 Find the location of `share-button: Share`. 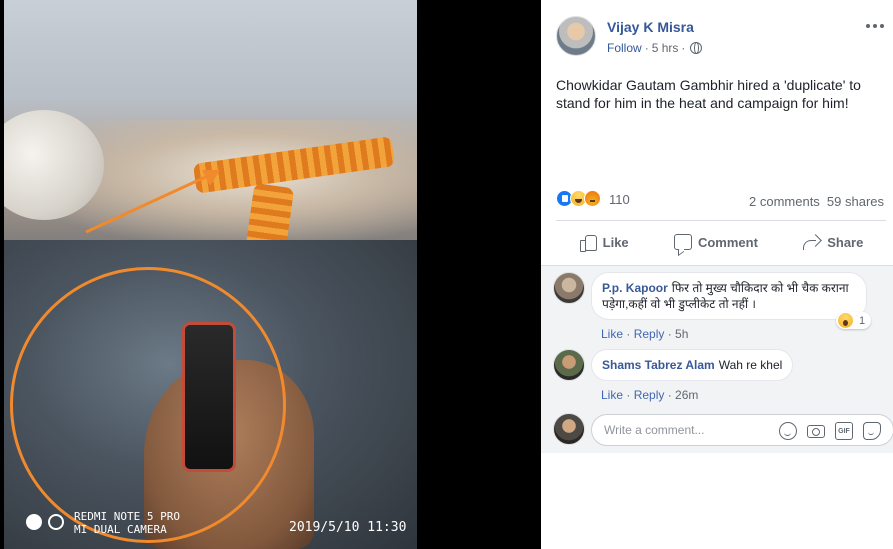

share-button: Share is located at coordinates (833, 242).